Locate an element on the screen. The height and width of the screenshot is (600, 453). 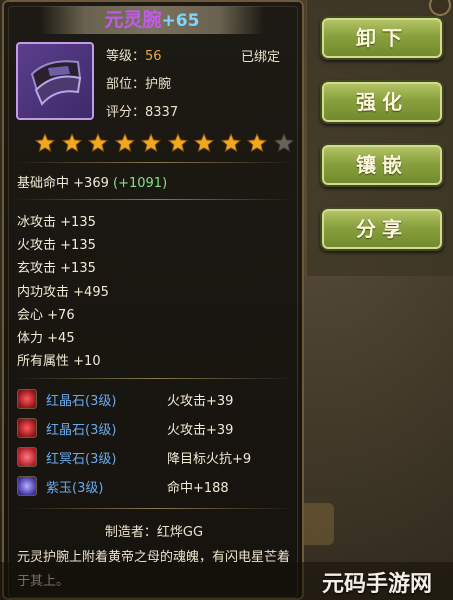
score-label: 评分： is located at coordinates (126, 112).